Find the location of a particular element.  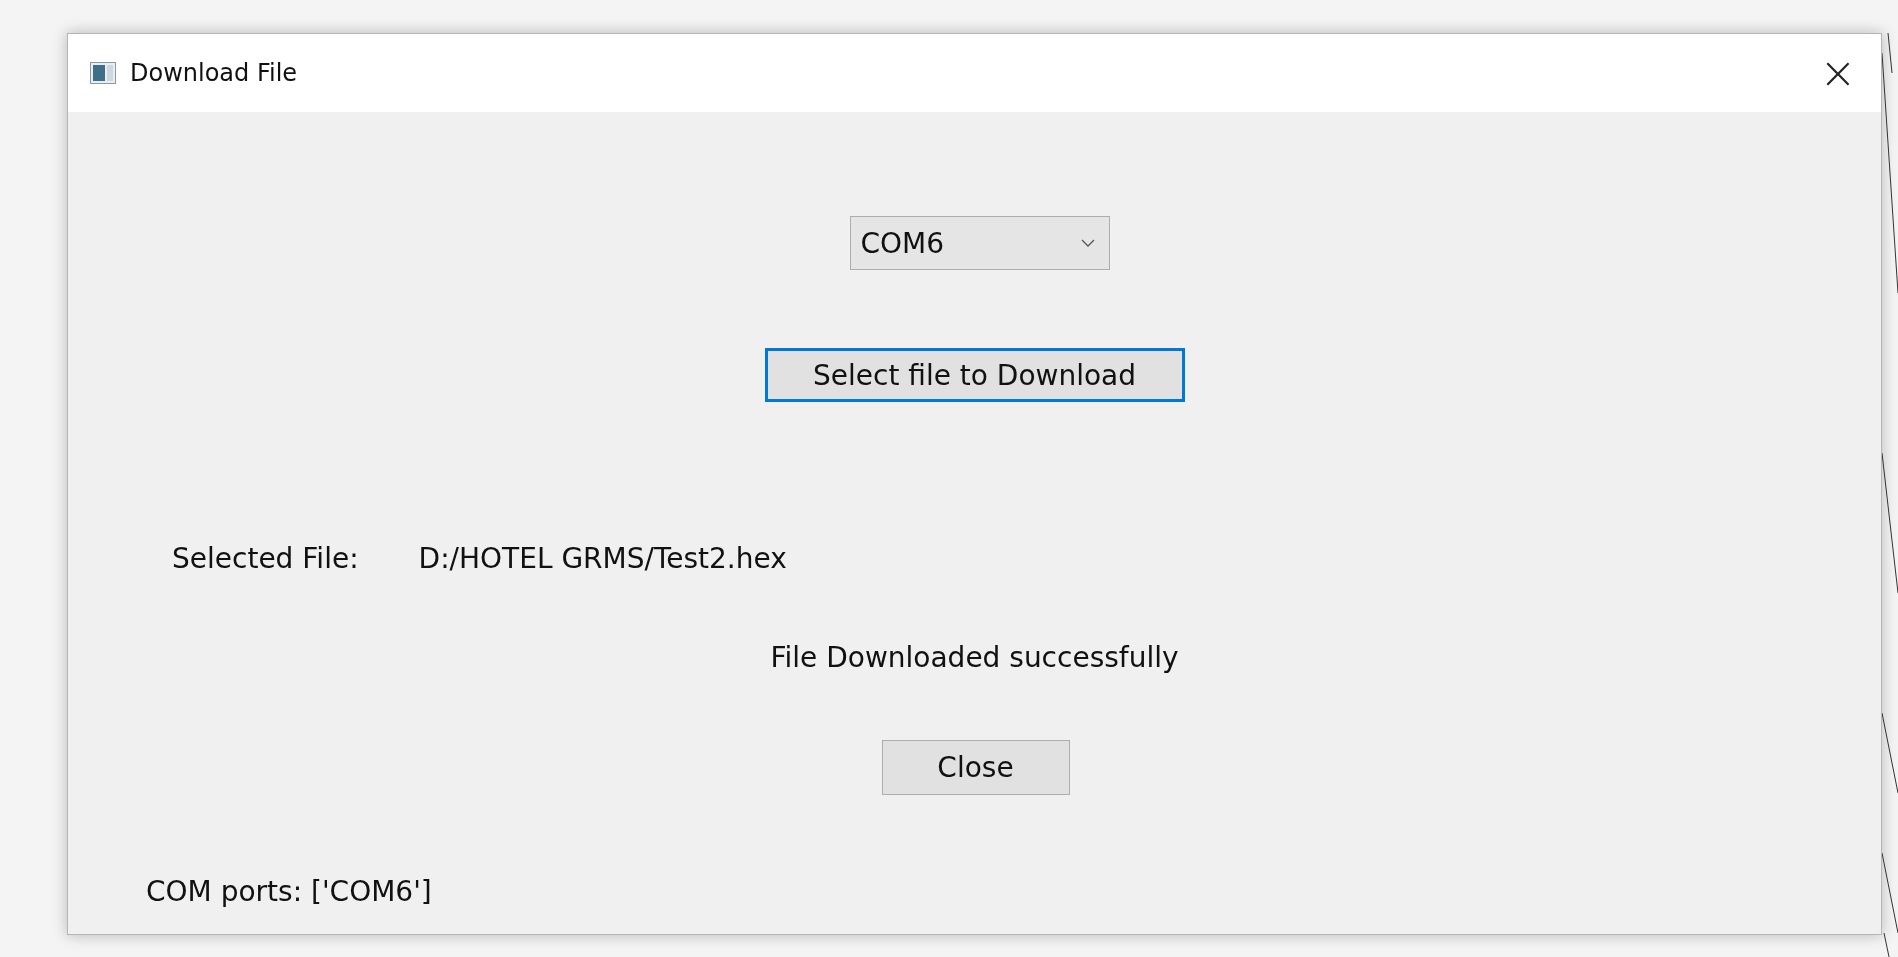

window-icon is located at coordinates (103, 73).